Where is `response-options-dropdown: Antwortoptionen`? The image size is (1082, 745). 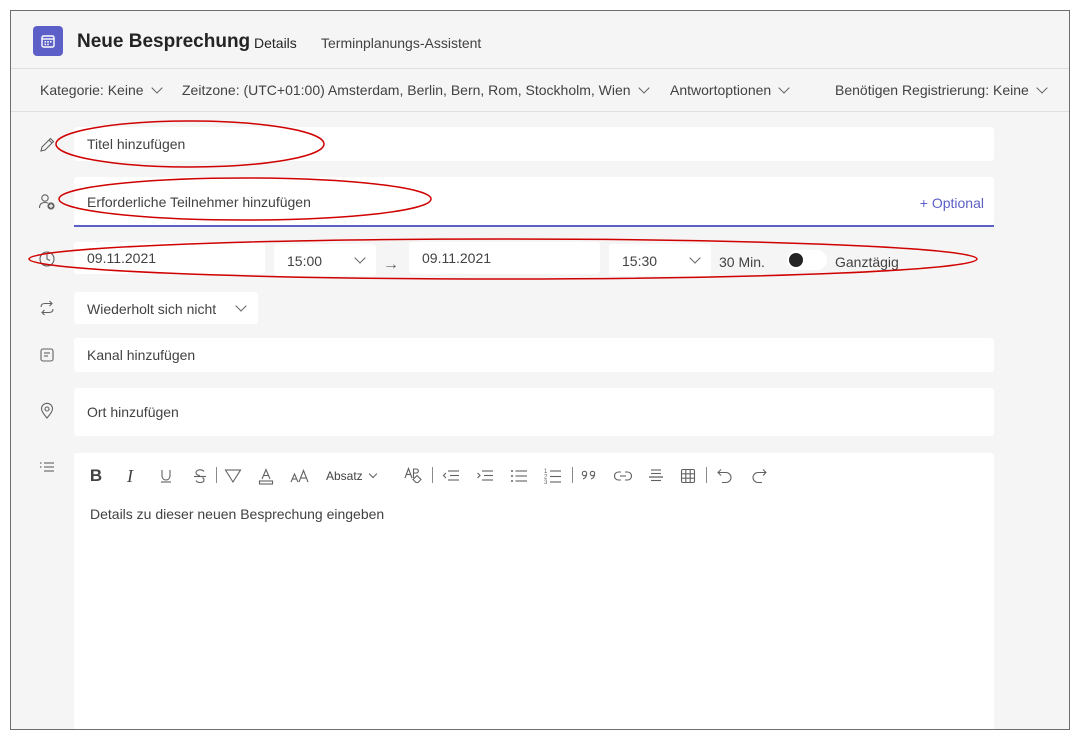 response-options-dropdown: Antwortoptionen is located at coordinates (730, 90).